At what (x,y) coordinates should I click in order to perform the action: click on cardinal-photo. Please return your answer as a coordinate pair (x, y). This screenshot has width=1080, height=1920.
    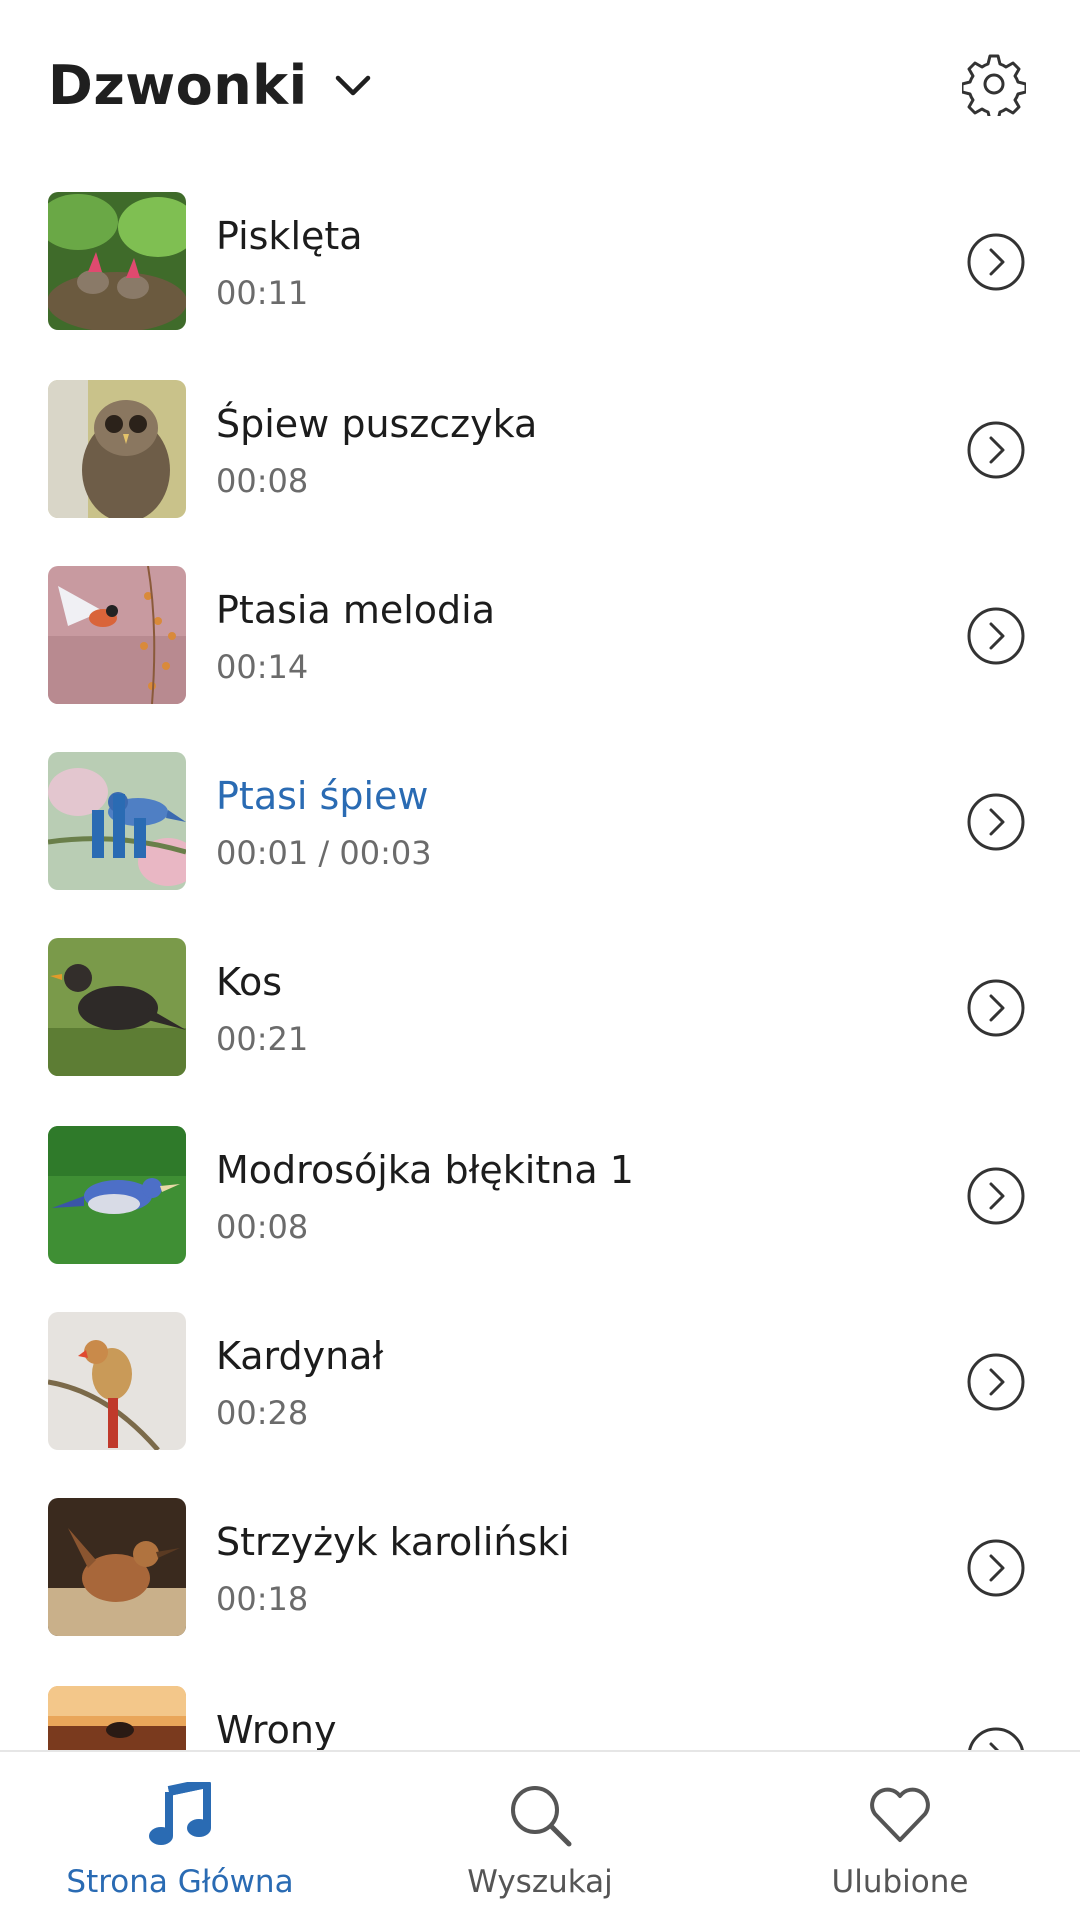
    Looking at the image, I should click on (117, 1381).